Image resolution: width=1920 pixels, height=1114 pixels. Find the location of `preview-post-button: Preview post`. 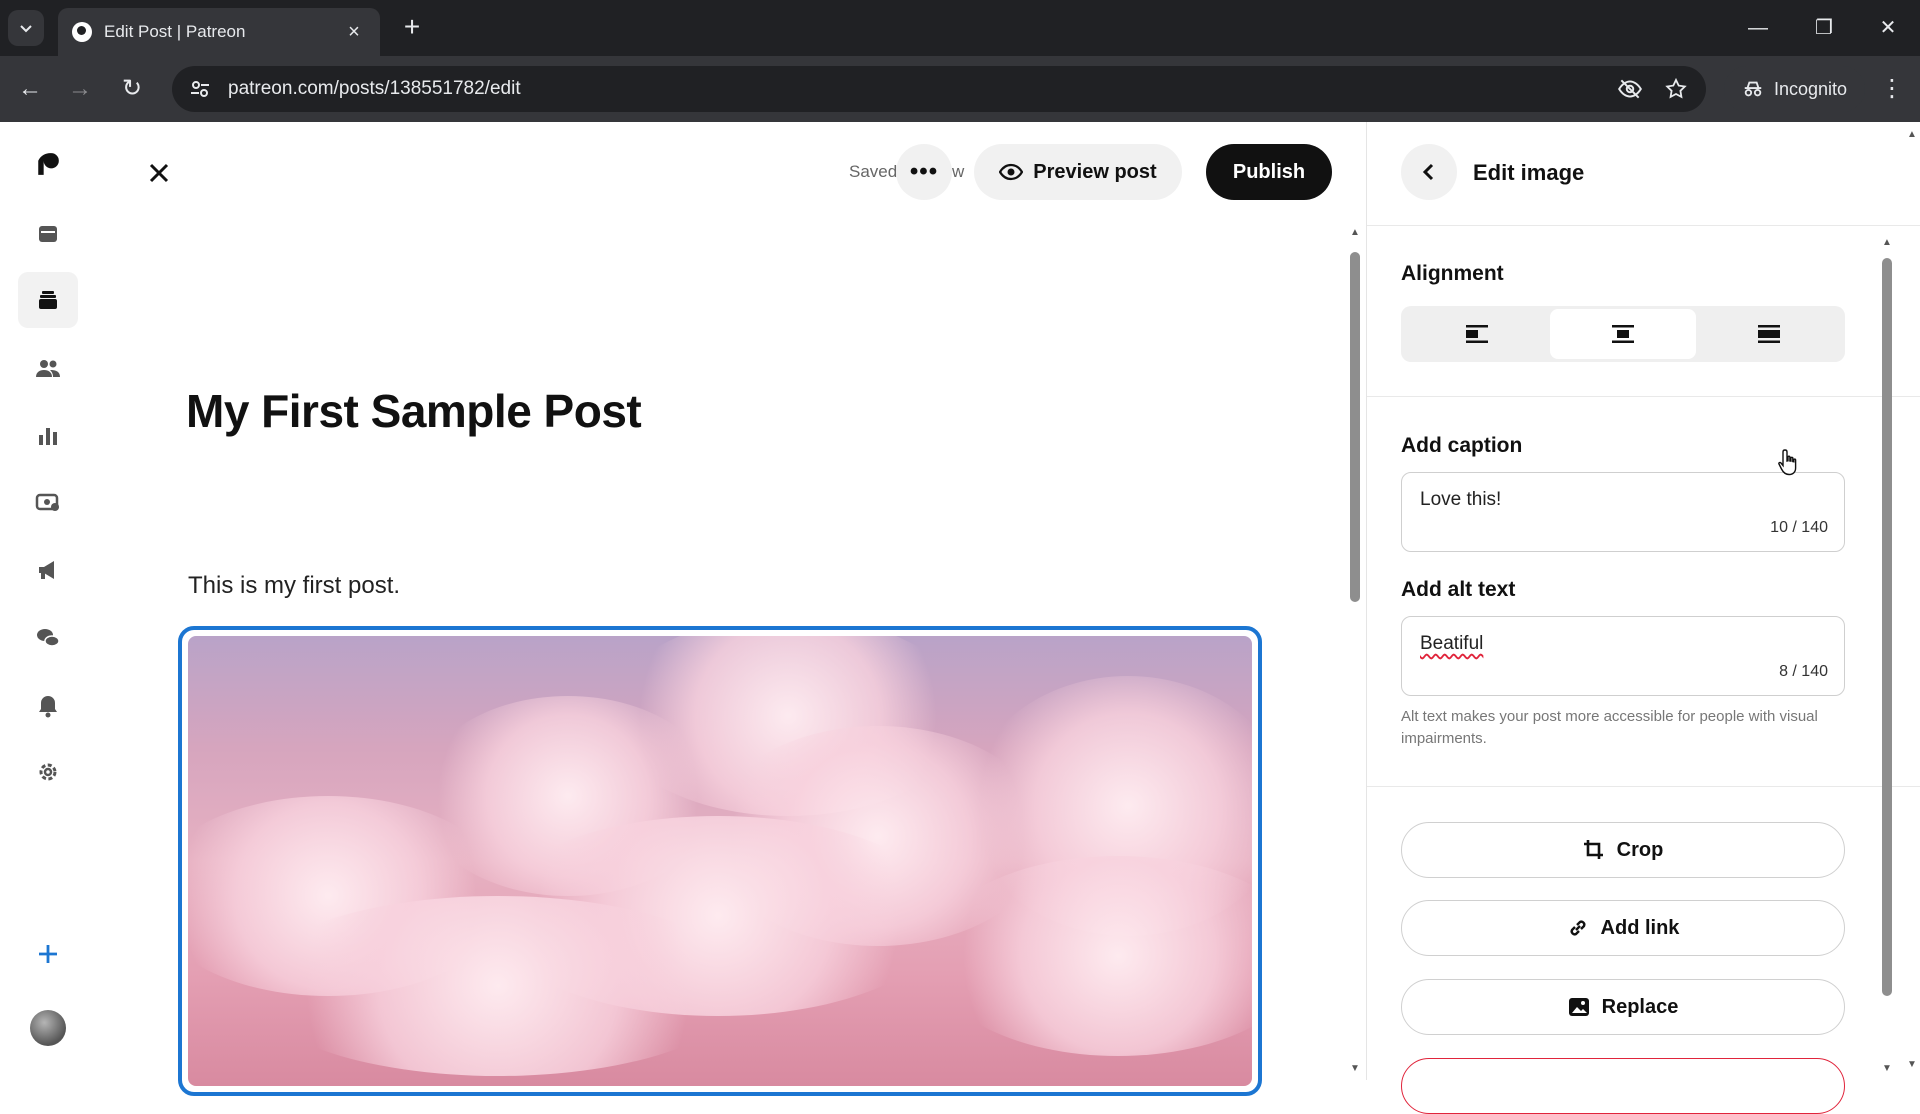

preview-post-button: Preview post is located at coordinates (1078, 172).